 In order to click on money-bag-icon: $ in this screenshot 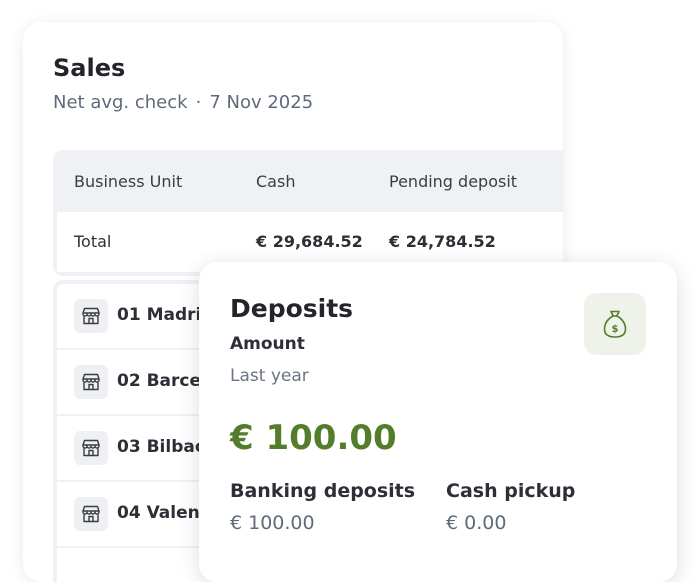, I will do `click(615, 324)`.